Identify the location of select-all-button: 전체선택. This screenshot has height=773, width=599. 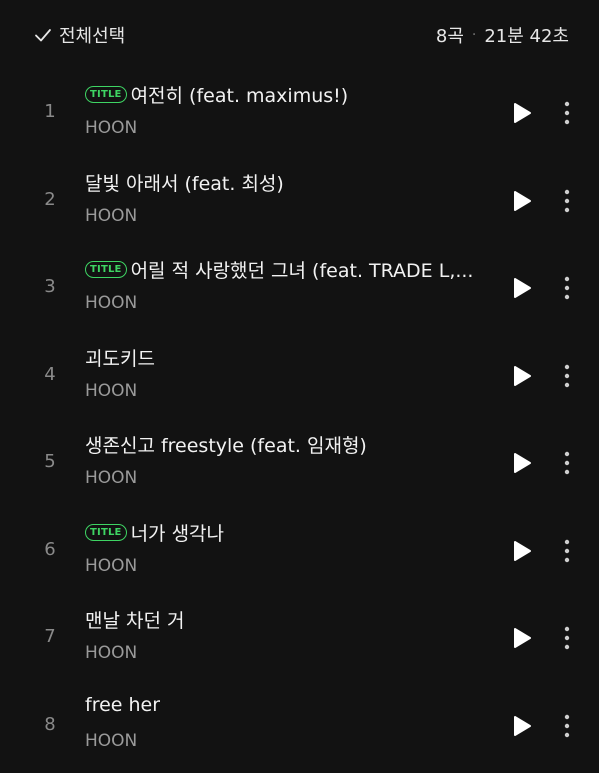
(79, 35).